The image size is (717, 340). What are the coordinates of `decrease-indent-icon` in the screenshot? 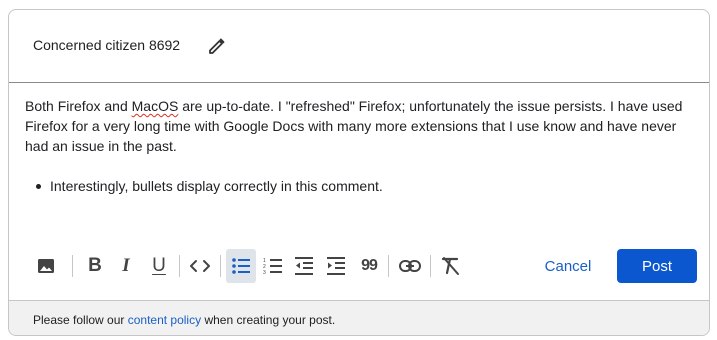 It's located at (304, 266).